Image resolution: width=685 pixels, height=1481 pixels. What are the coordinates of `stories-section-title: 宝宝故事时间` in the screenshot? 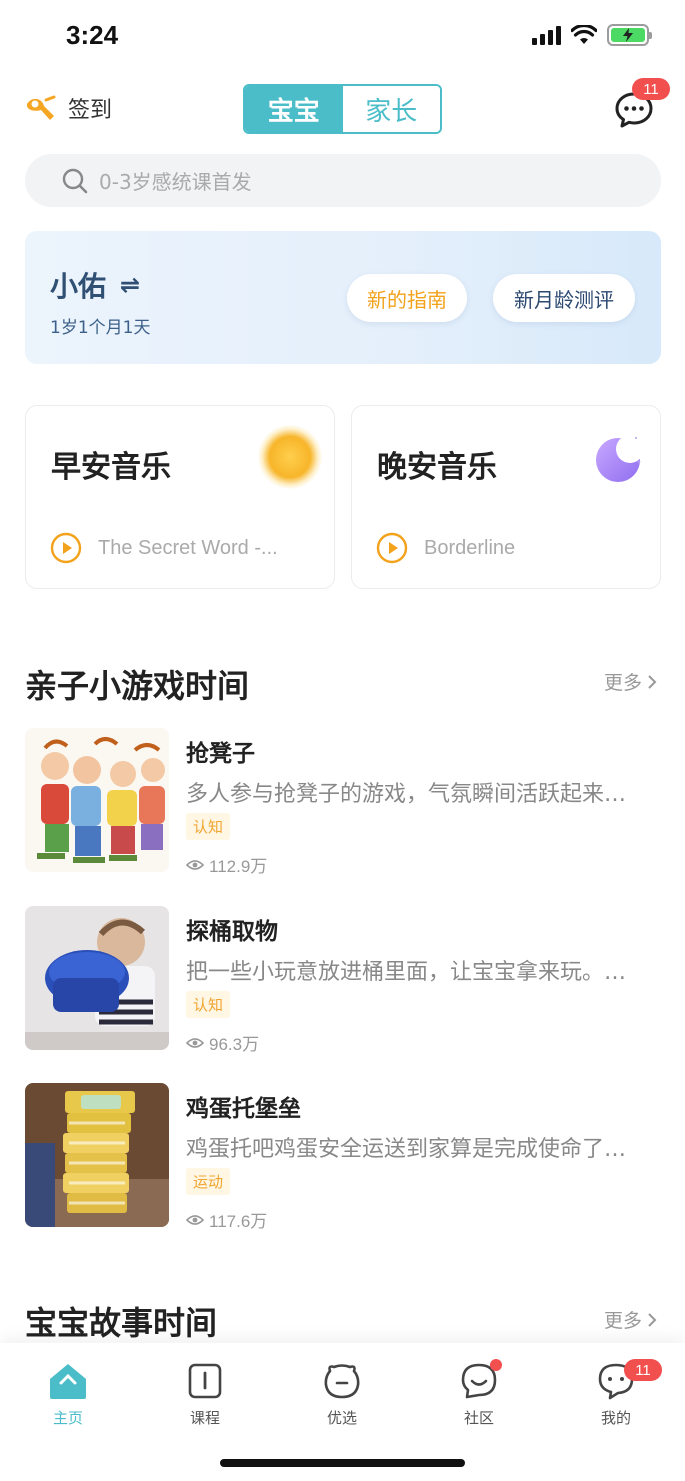 It's located at (121, 1323).